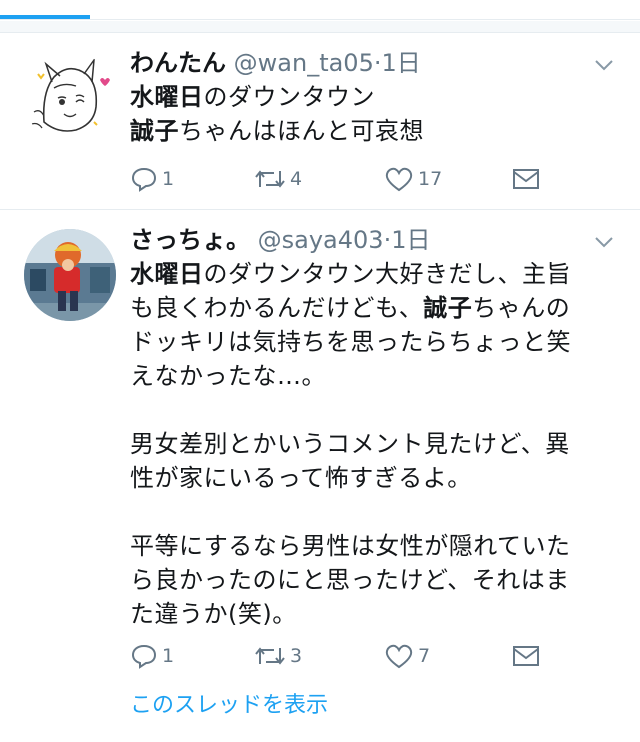 The height and width of the screenshot is (742, 640). What do you see at coordinates (375, 376) in the screenshot?
I see `tweet-text-line: えなかったな…。` at bounding box center [375, 376].